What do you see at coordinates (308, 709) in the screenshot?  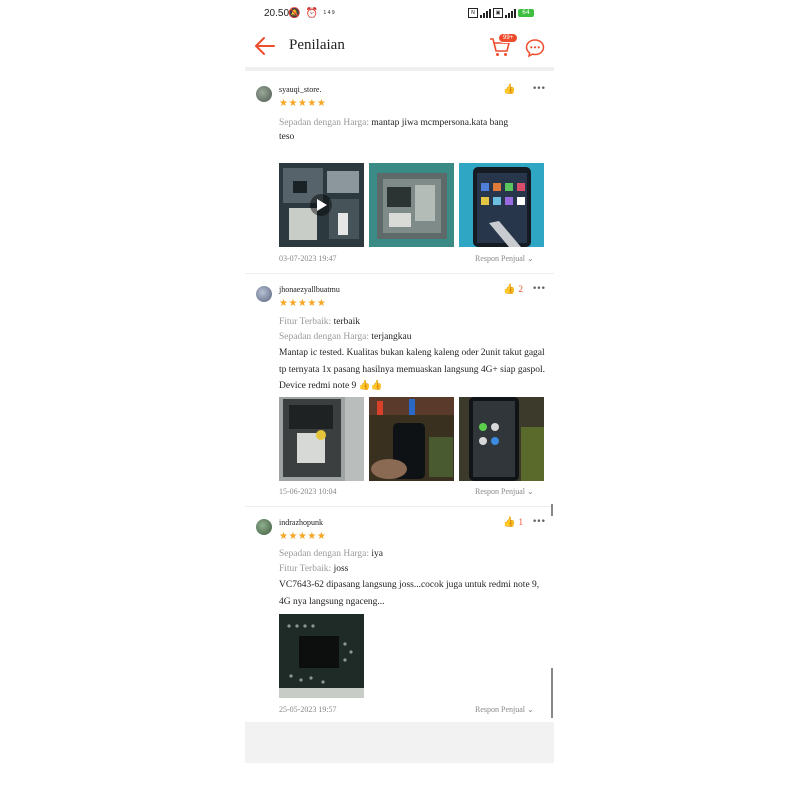 I see `review-date: 25-05-2023 19:57` at bounding box center [308, 709].